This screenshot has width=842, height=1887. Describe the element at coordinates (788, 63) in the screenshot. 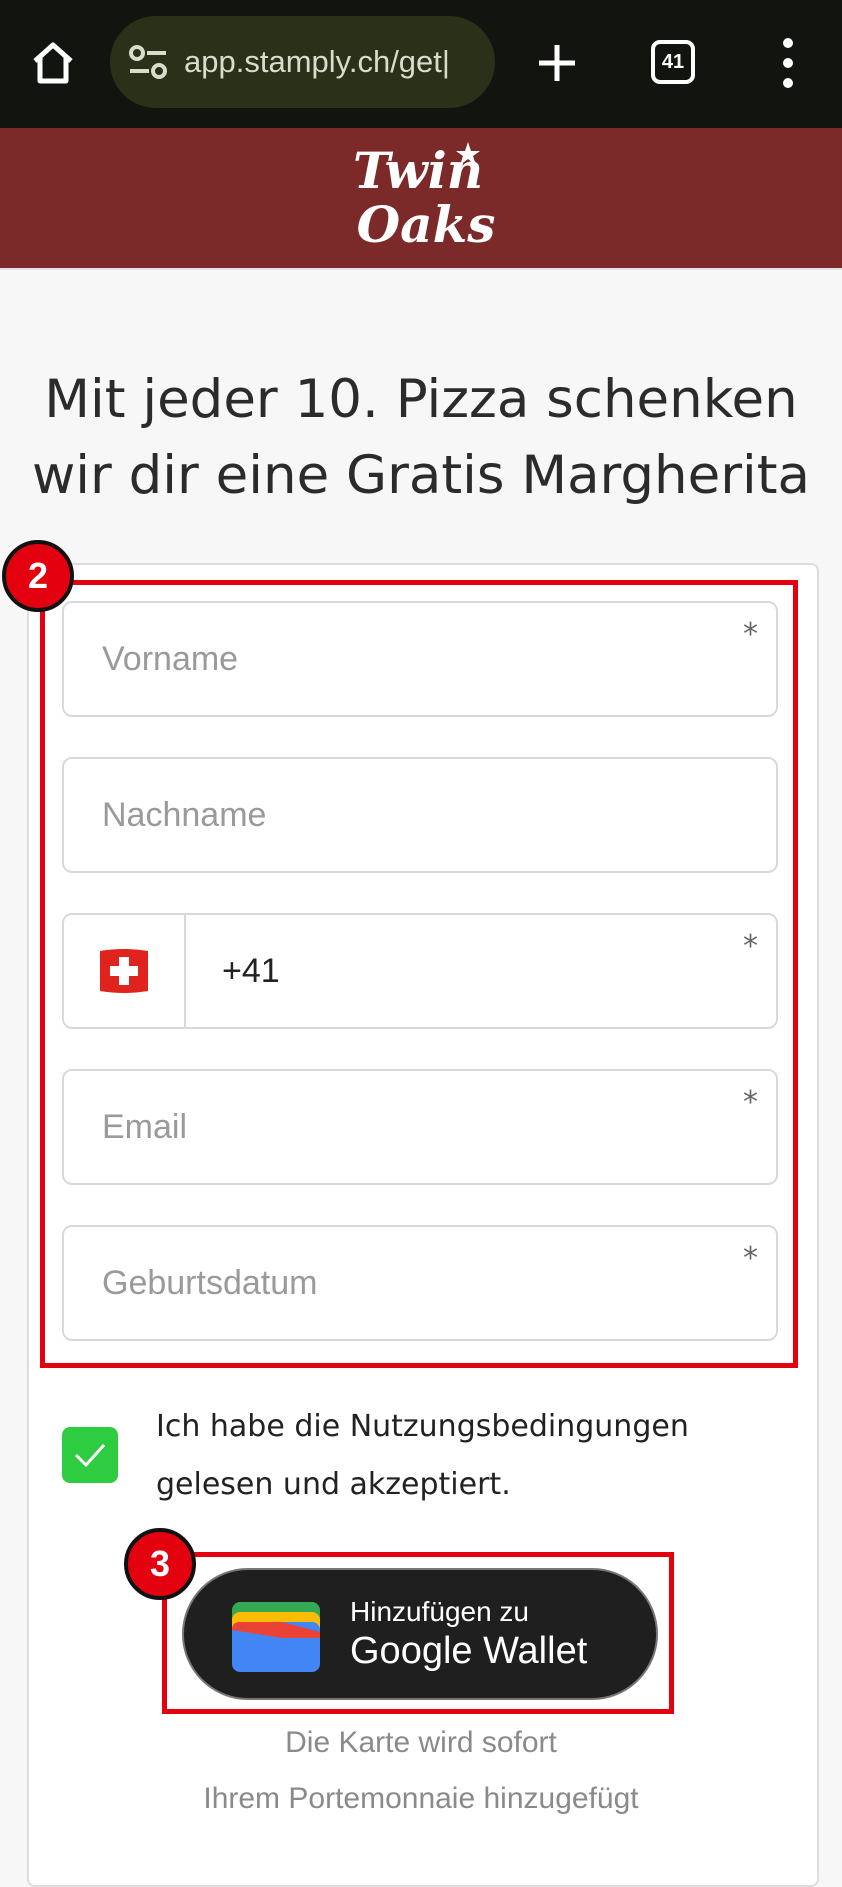

I see `more-vert-icon` at that location.